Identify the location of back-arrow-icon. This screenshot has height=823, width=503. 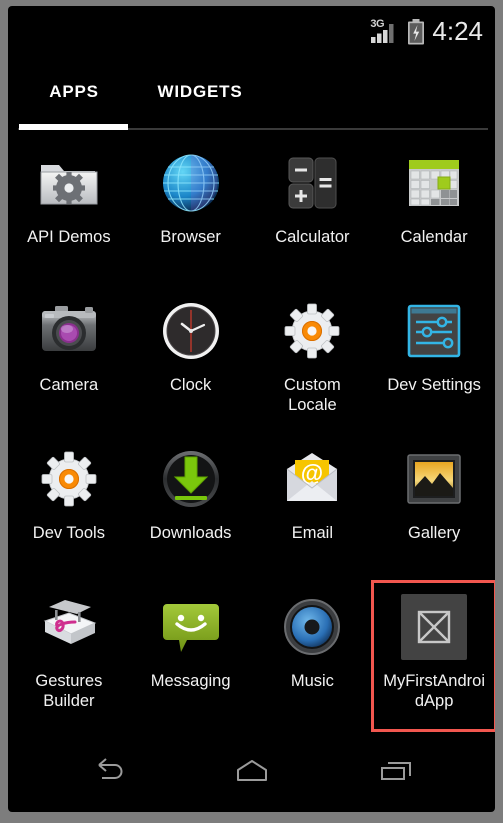
(109, 768).